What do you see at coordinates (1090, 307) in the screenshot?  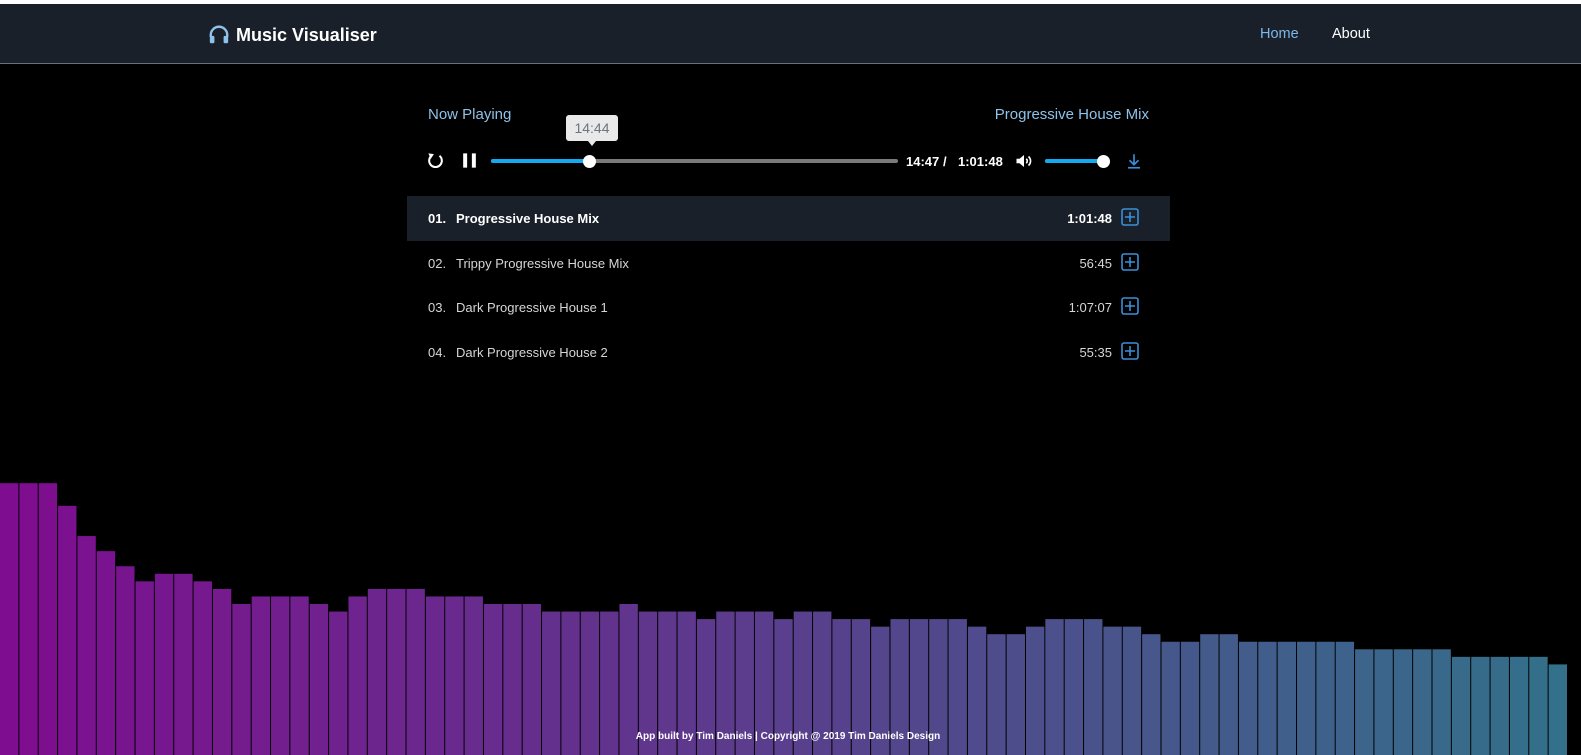 I see `track-duration: 1:07:07` at bounding box center [1090, 307].